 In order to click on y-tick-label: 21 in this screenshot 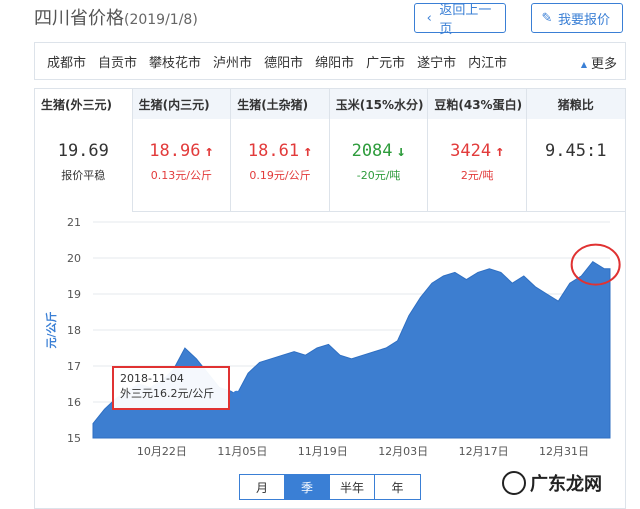, I will do `click(74, 222)`.